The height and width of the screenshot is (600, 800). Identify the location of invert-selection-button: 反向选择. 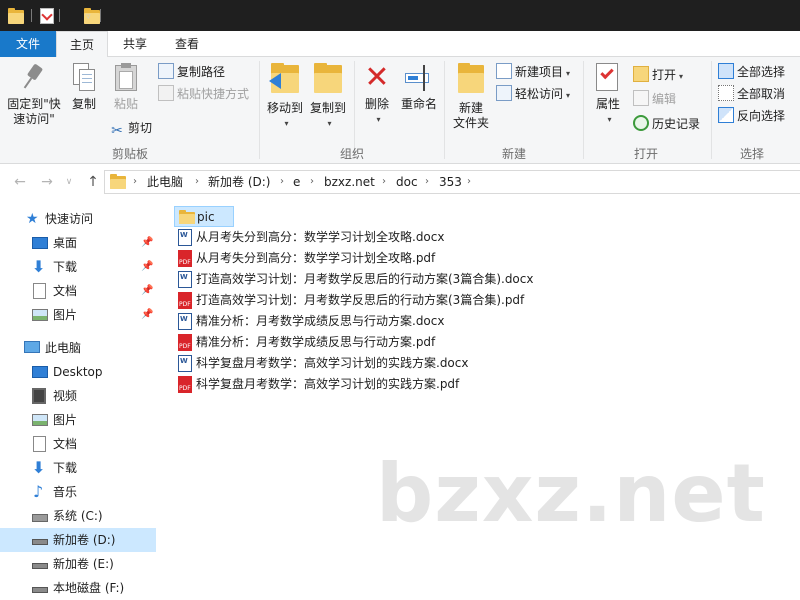
(751, 116).